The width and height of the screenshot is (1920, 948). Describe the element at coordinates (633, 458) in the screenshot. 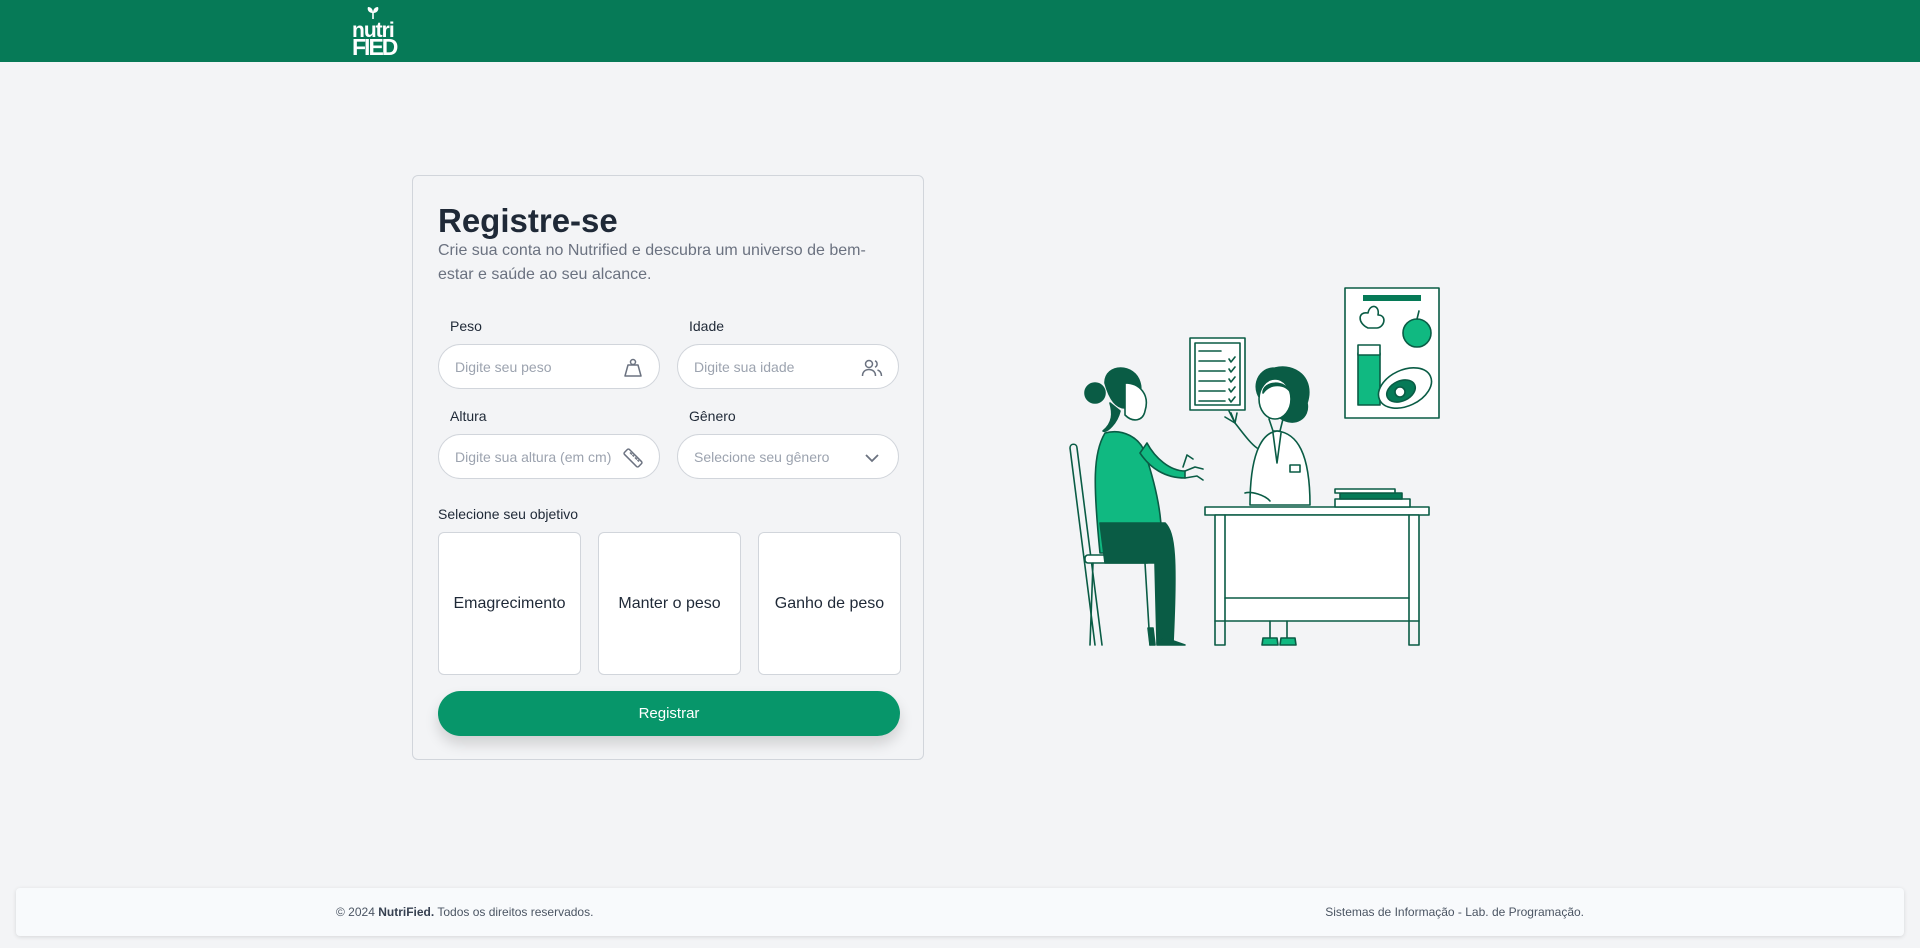

I see `ruler-icon` at that location.